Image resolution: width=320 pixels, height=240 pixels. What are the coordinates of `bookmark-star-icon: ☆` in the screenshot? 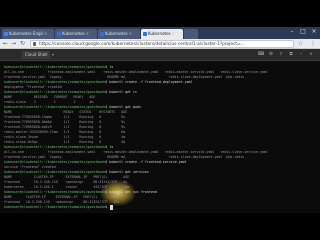 It's located at (300, 44).